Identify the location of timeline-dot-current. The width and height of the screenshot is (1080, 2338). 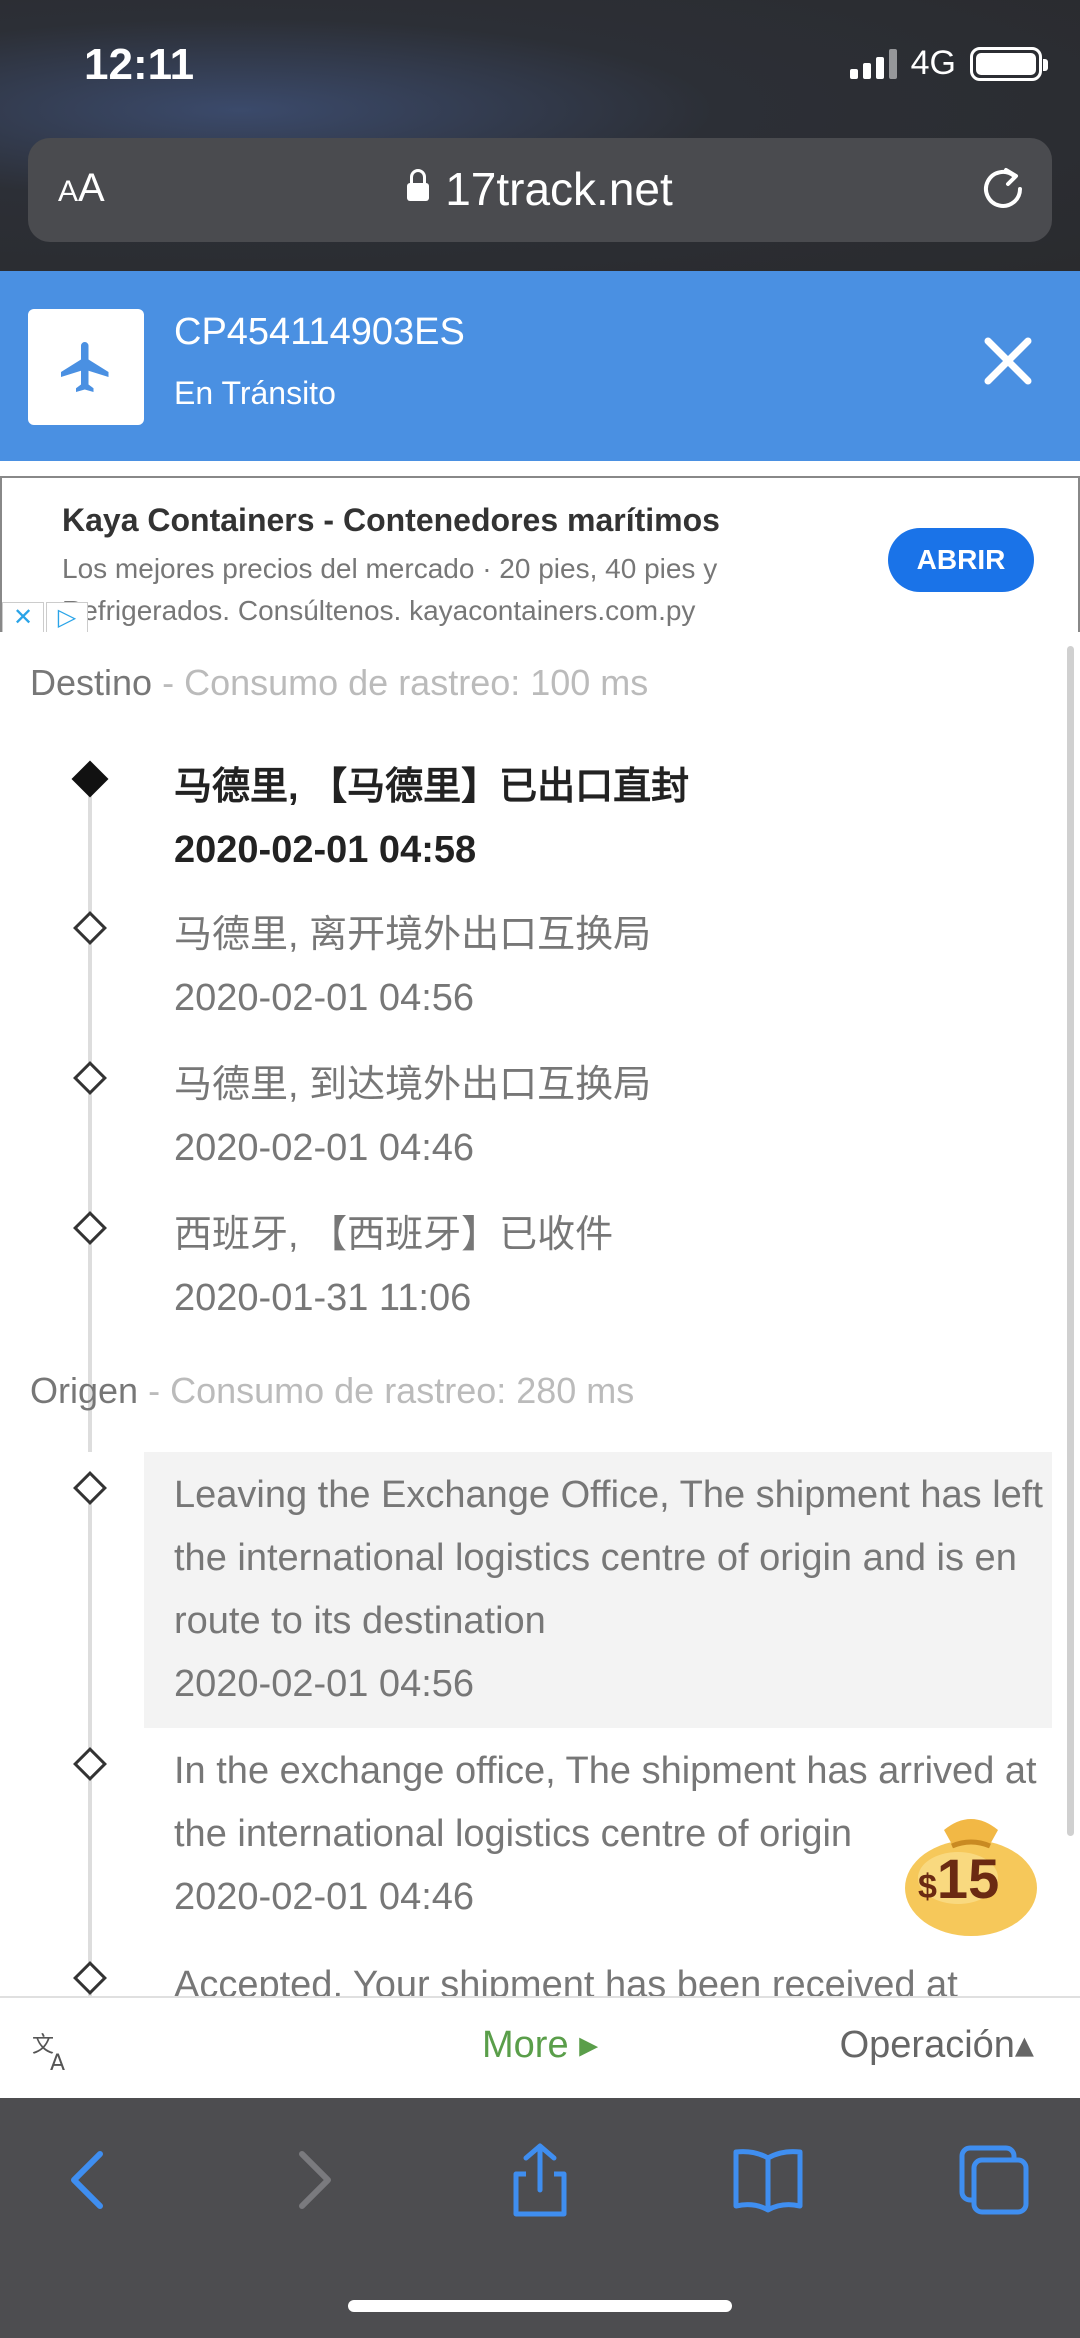
(90, 779).